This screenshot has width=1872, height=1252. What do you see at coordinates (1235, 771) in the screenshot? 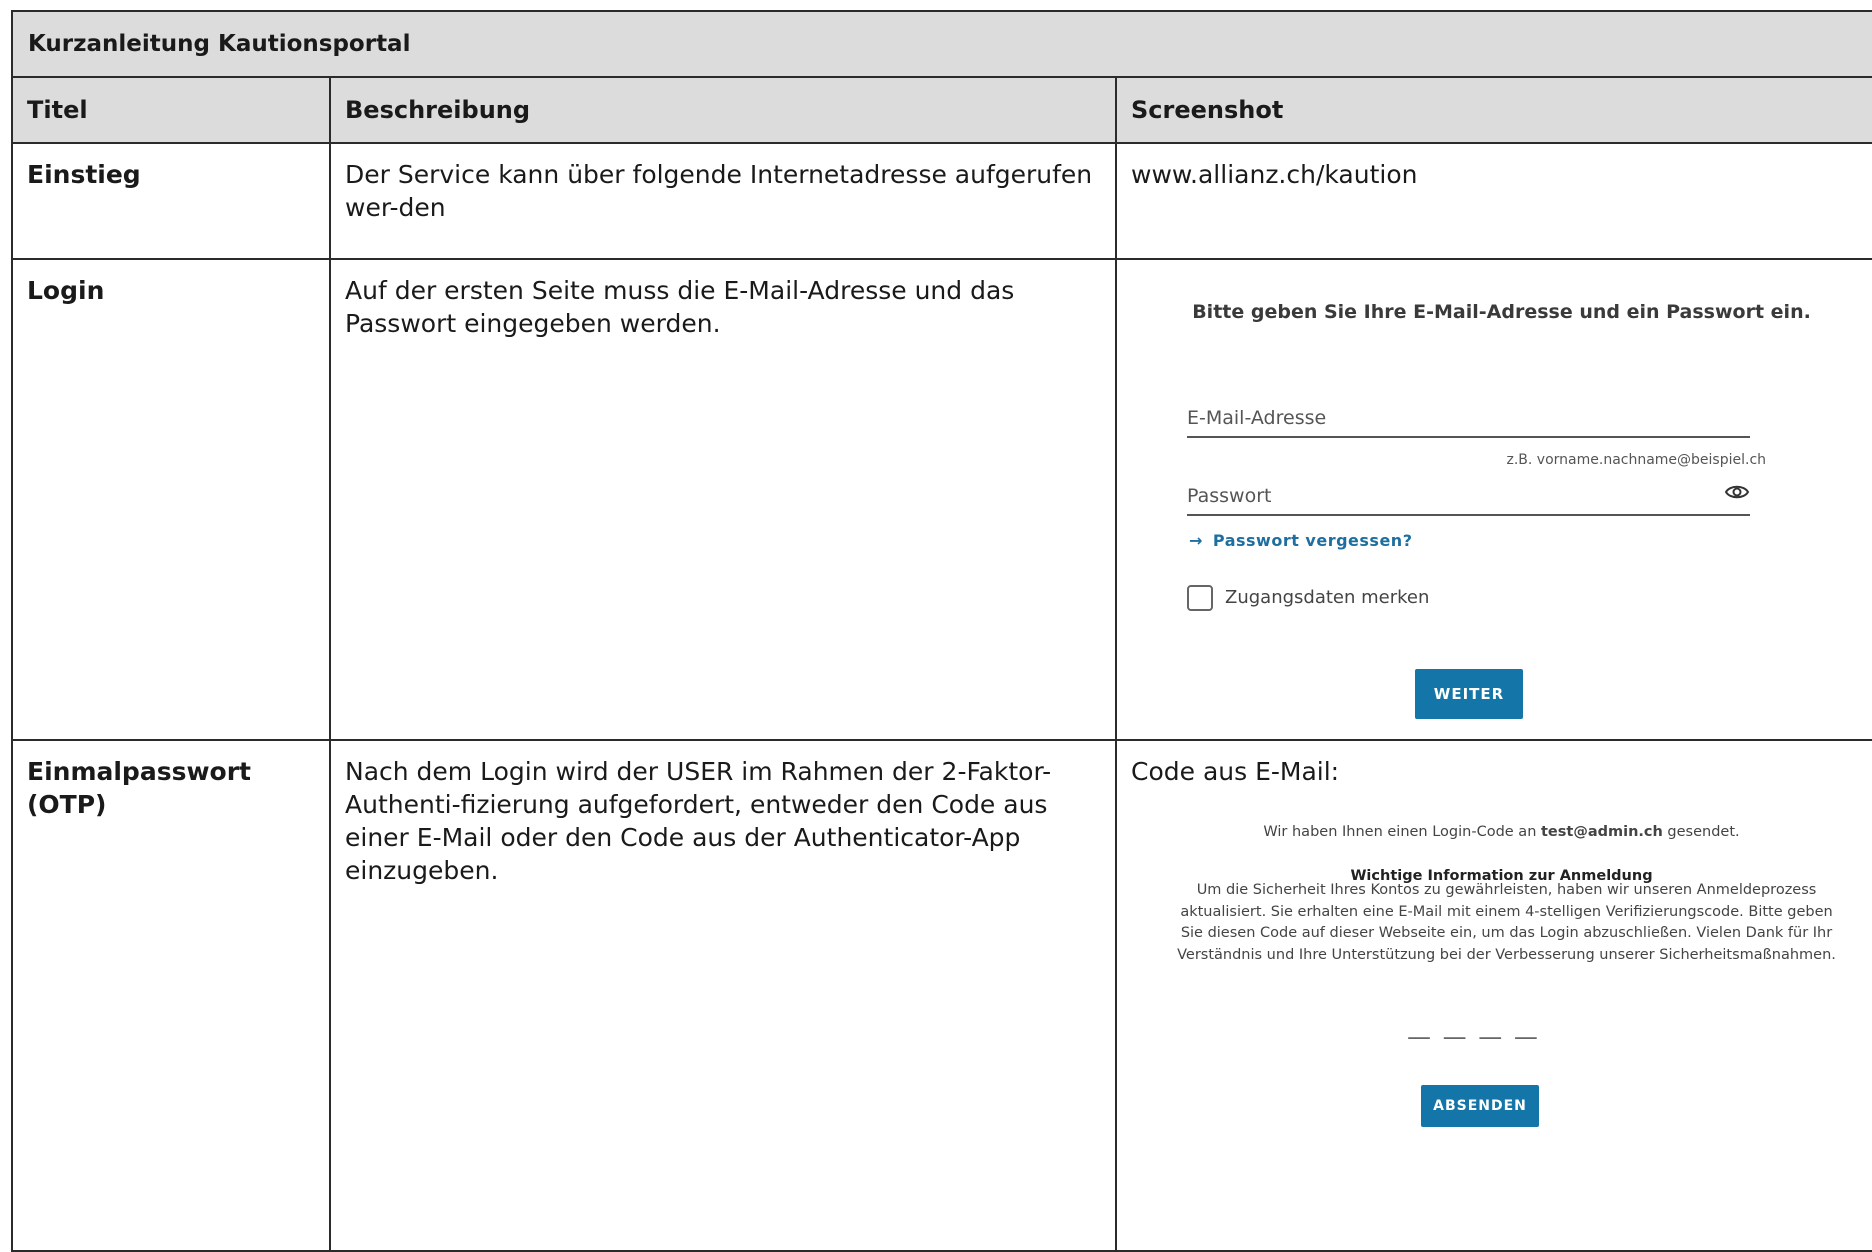
I see `otp-screenshot-label: Code aus E-Mail:` at bounding box center [1235, 771].